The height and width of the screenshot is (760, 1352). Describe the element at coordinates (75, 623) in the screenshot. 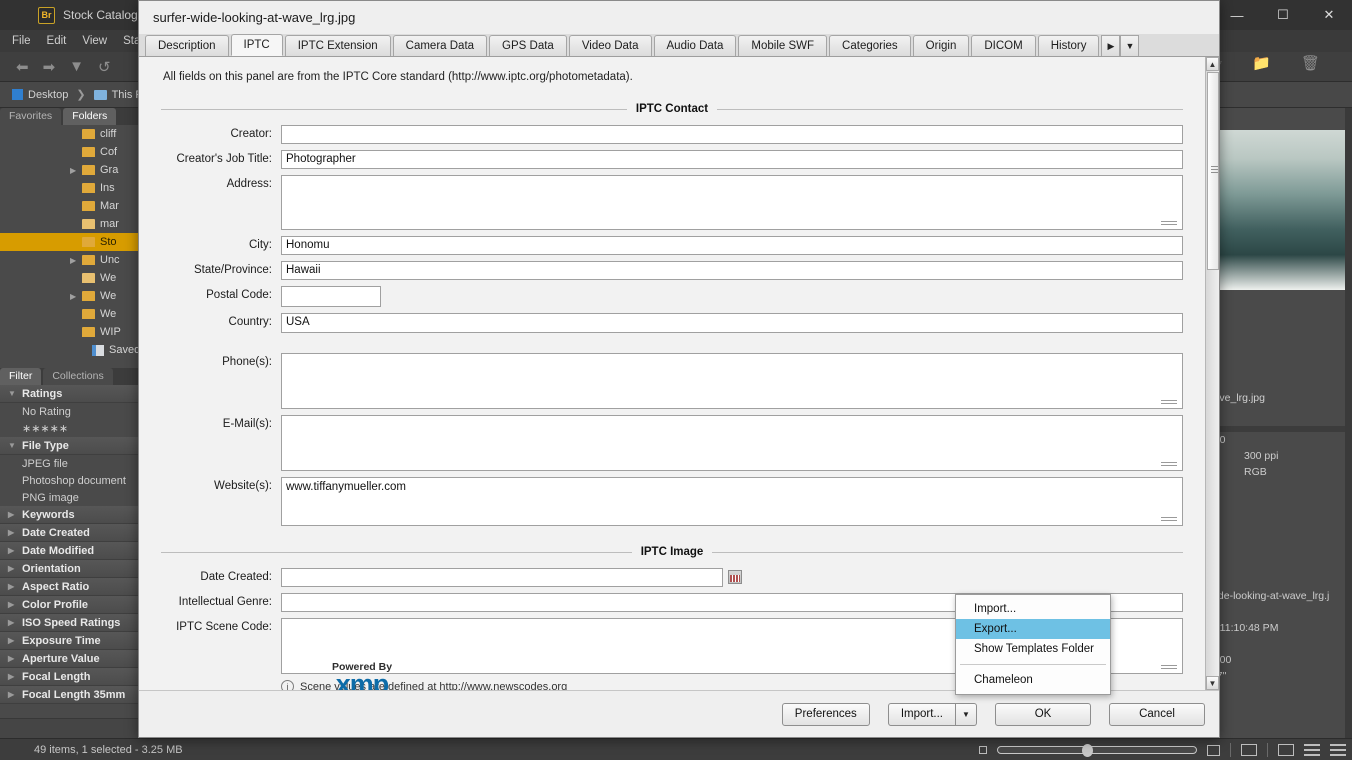

I see `filter-group-iso-speed-ratings: ▶ ISO Speed Ratings` at that location.